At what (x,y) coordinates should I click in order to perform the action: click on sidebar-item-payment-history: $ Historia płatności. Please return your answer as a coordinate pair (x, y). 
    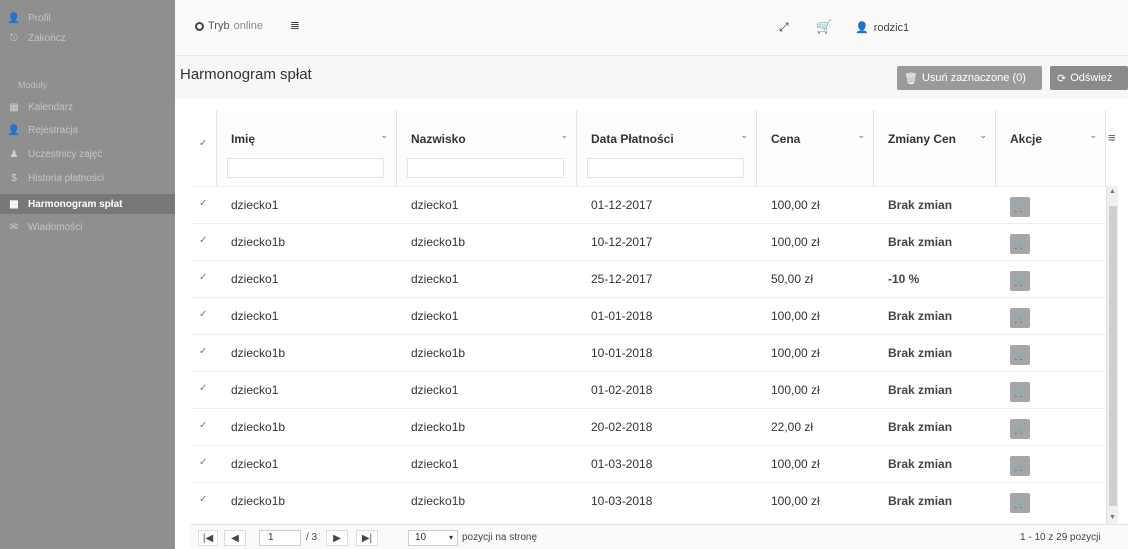
    Looking at the image, I should click on (87, 178).